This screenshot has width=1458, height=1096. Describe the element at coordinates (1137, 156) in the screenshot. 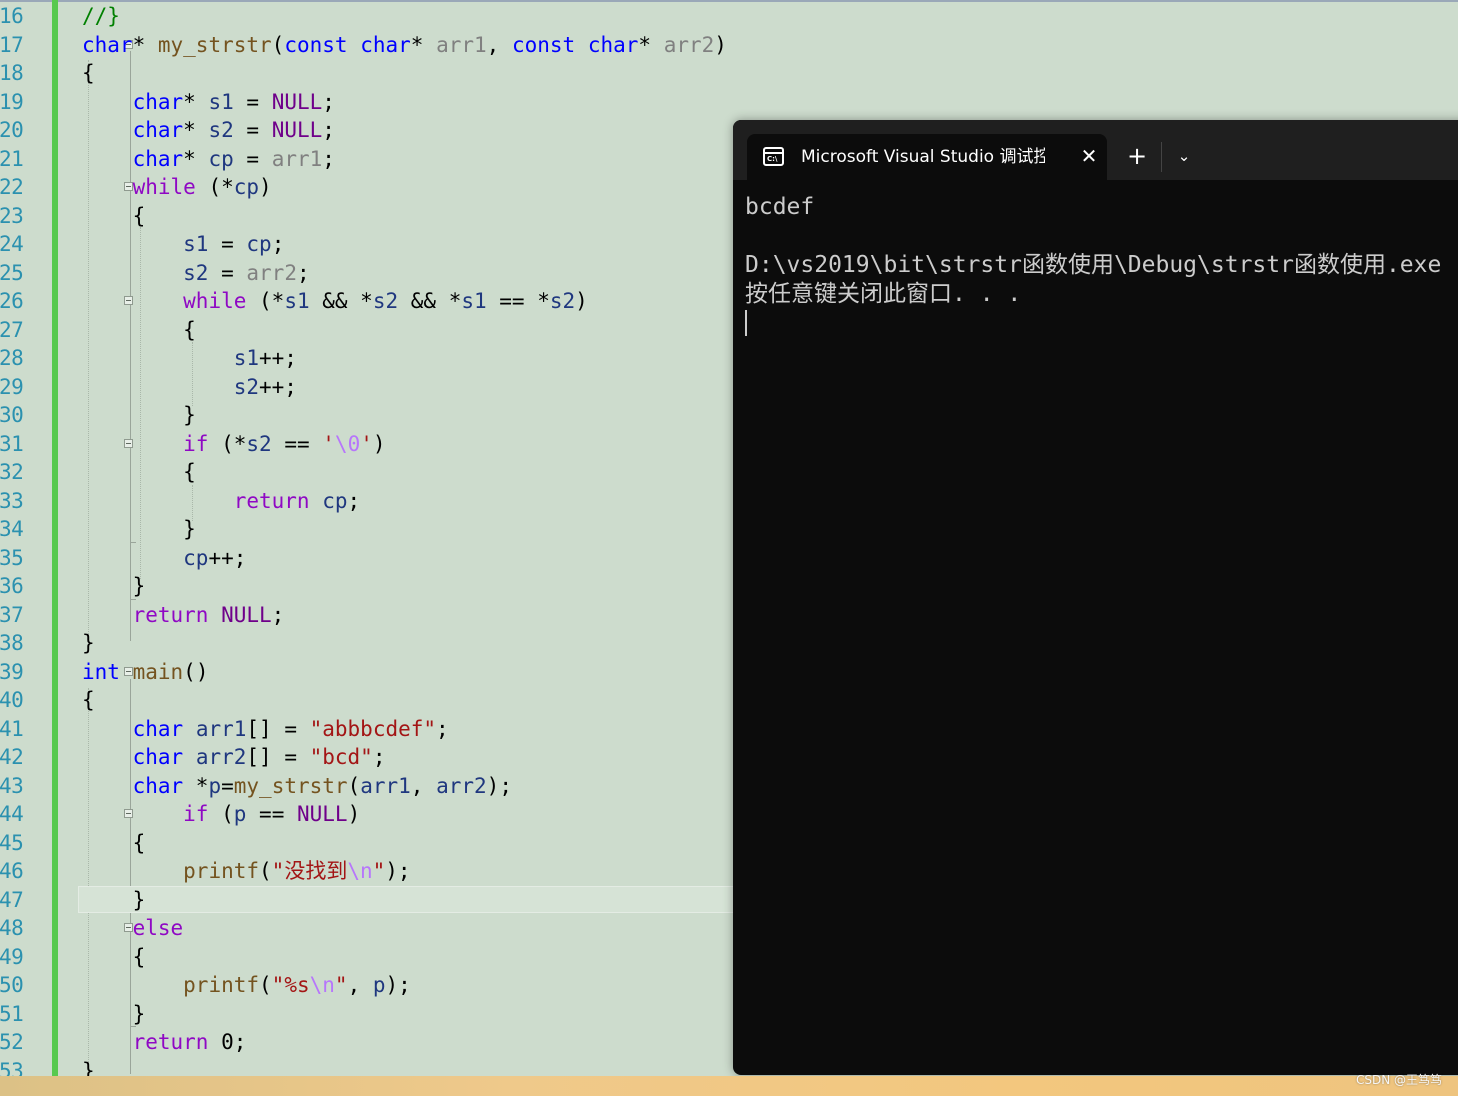

I see `new-tab-button: +` at that location.